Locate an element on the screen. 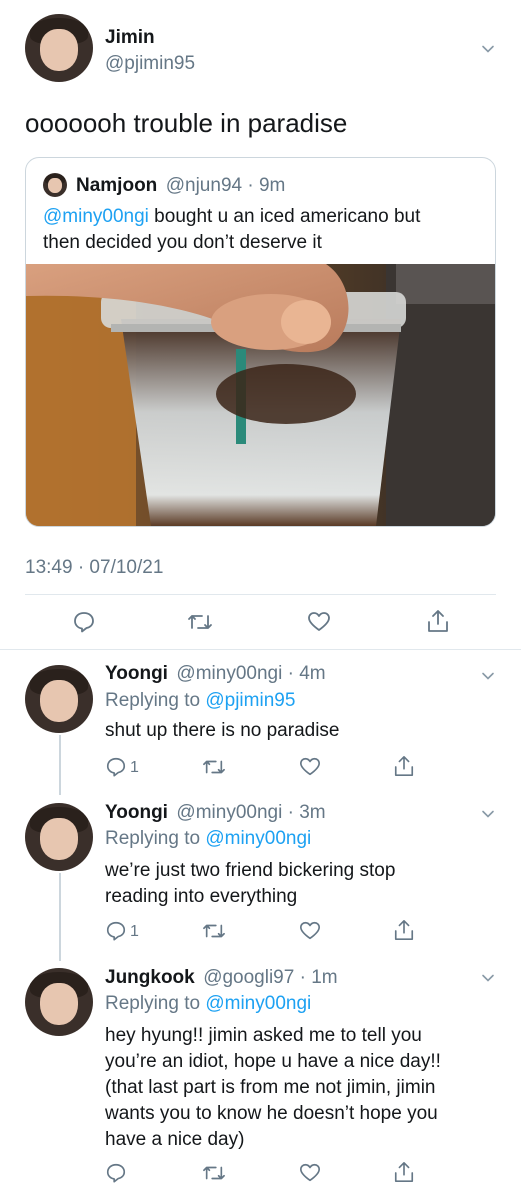 This screenshot has width=521, height=1200. reply-handle-time: @miny00ngi · 4m is located at coordinates (251, 673).